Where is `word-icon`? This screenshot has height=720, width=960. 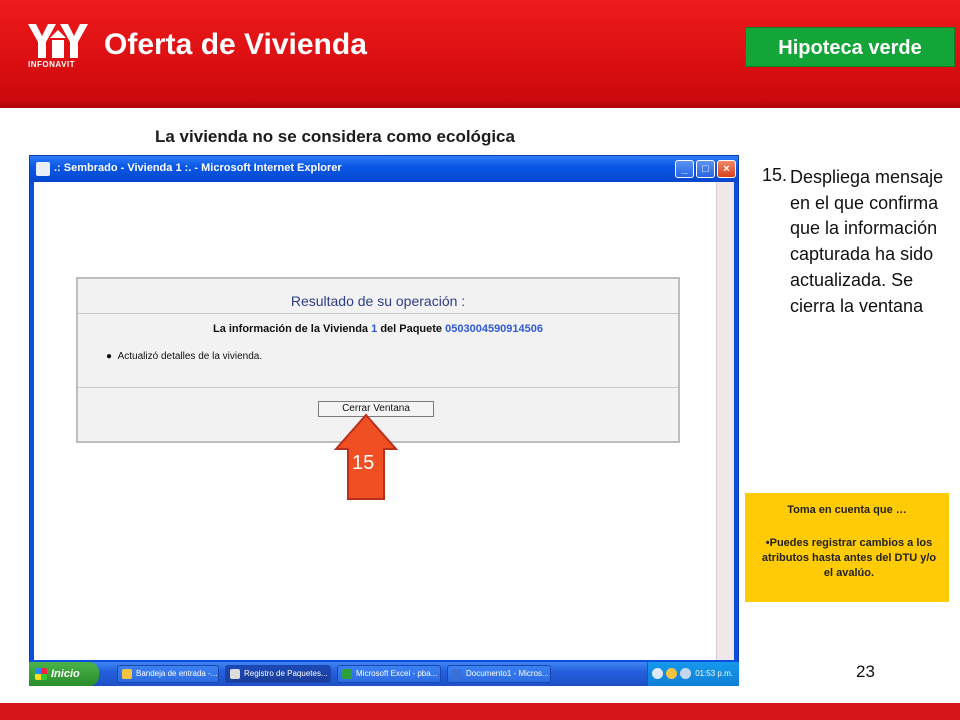
word-icon is located at coordinates (457, 674).